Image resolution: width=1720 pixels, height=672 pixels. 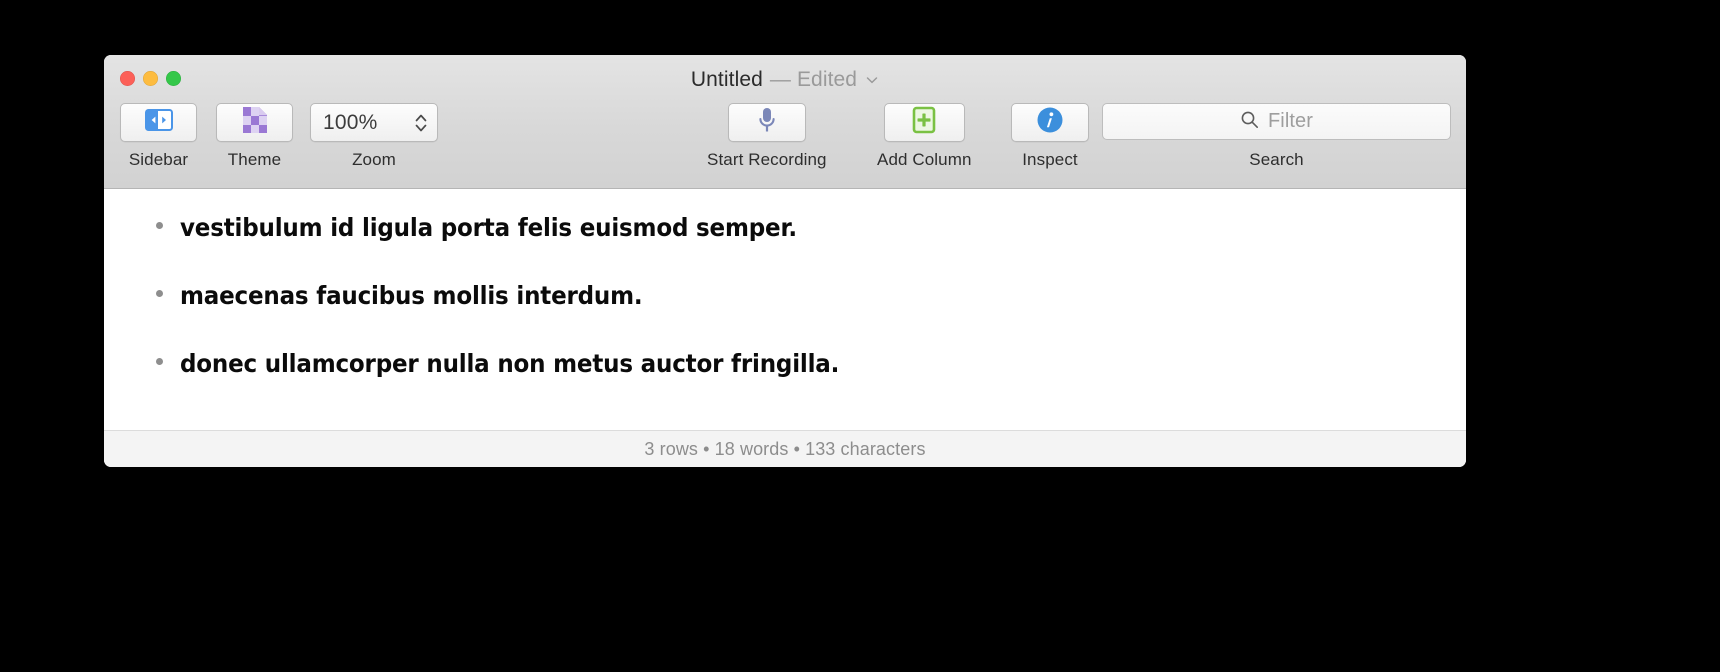 I want to click on toolbar-item-theme: Theme, so click(x=254, y=136).